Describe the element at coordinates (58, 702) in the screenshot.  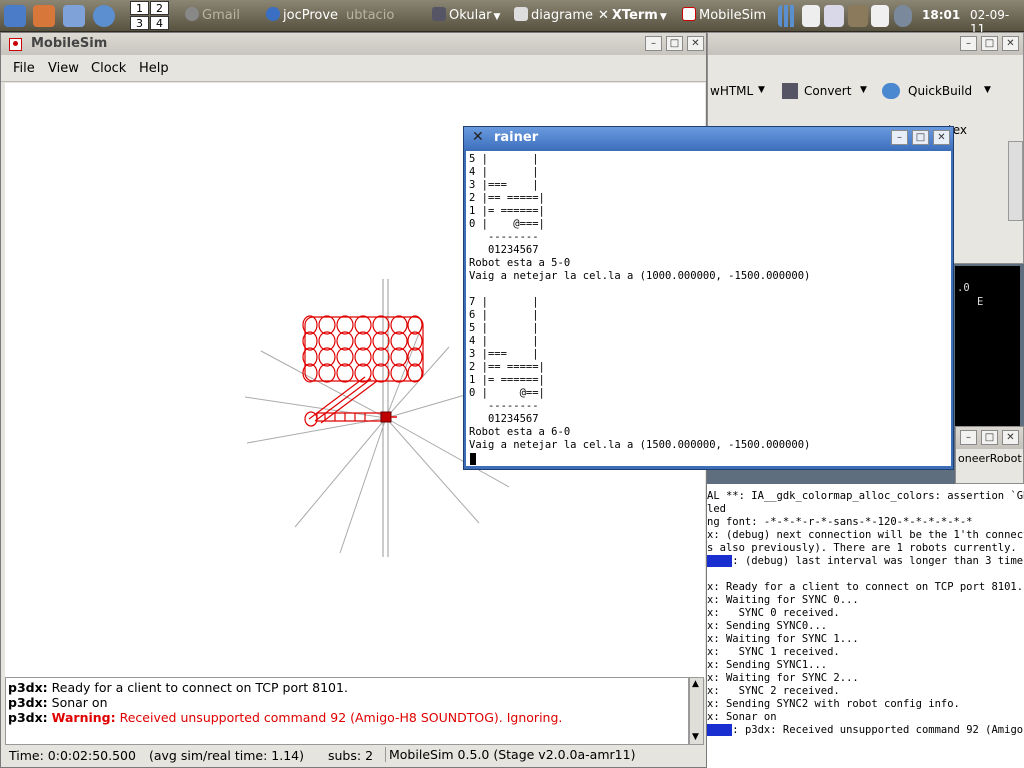
I see `log-line: p3dx: Sonar on` at that location.